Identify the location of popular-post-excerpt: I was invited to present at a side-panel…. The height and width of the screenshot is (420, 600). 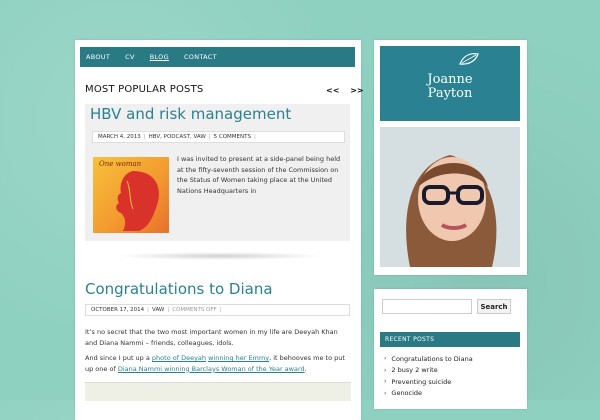
(259, 175).